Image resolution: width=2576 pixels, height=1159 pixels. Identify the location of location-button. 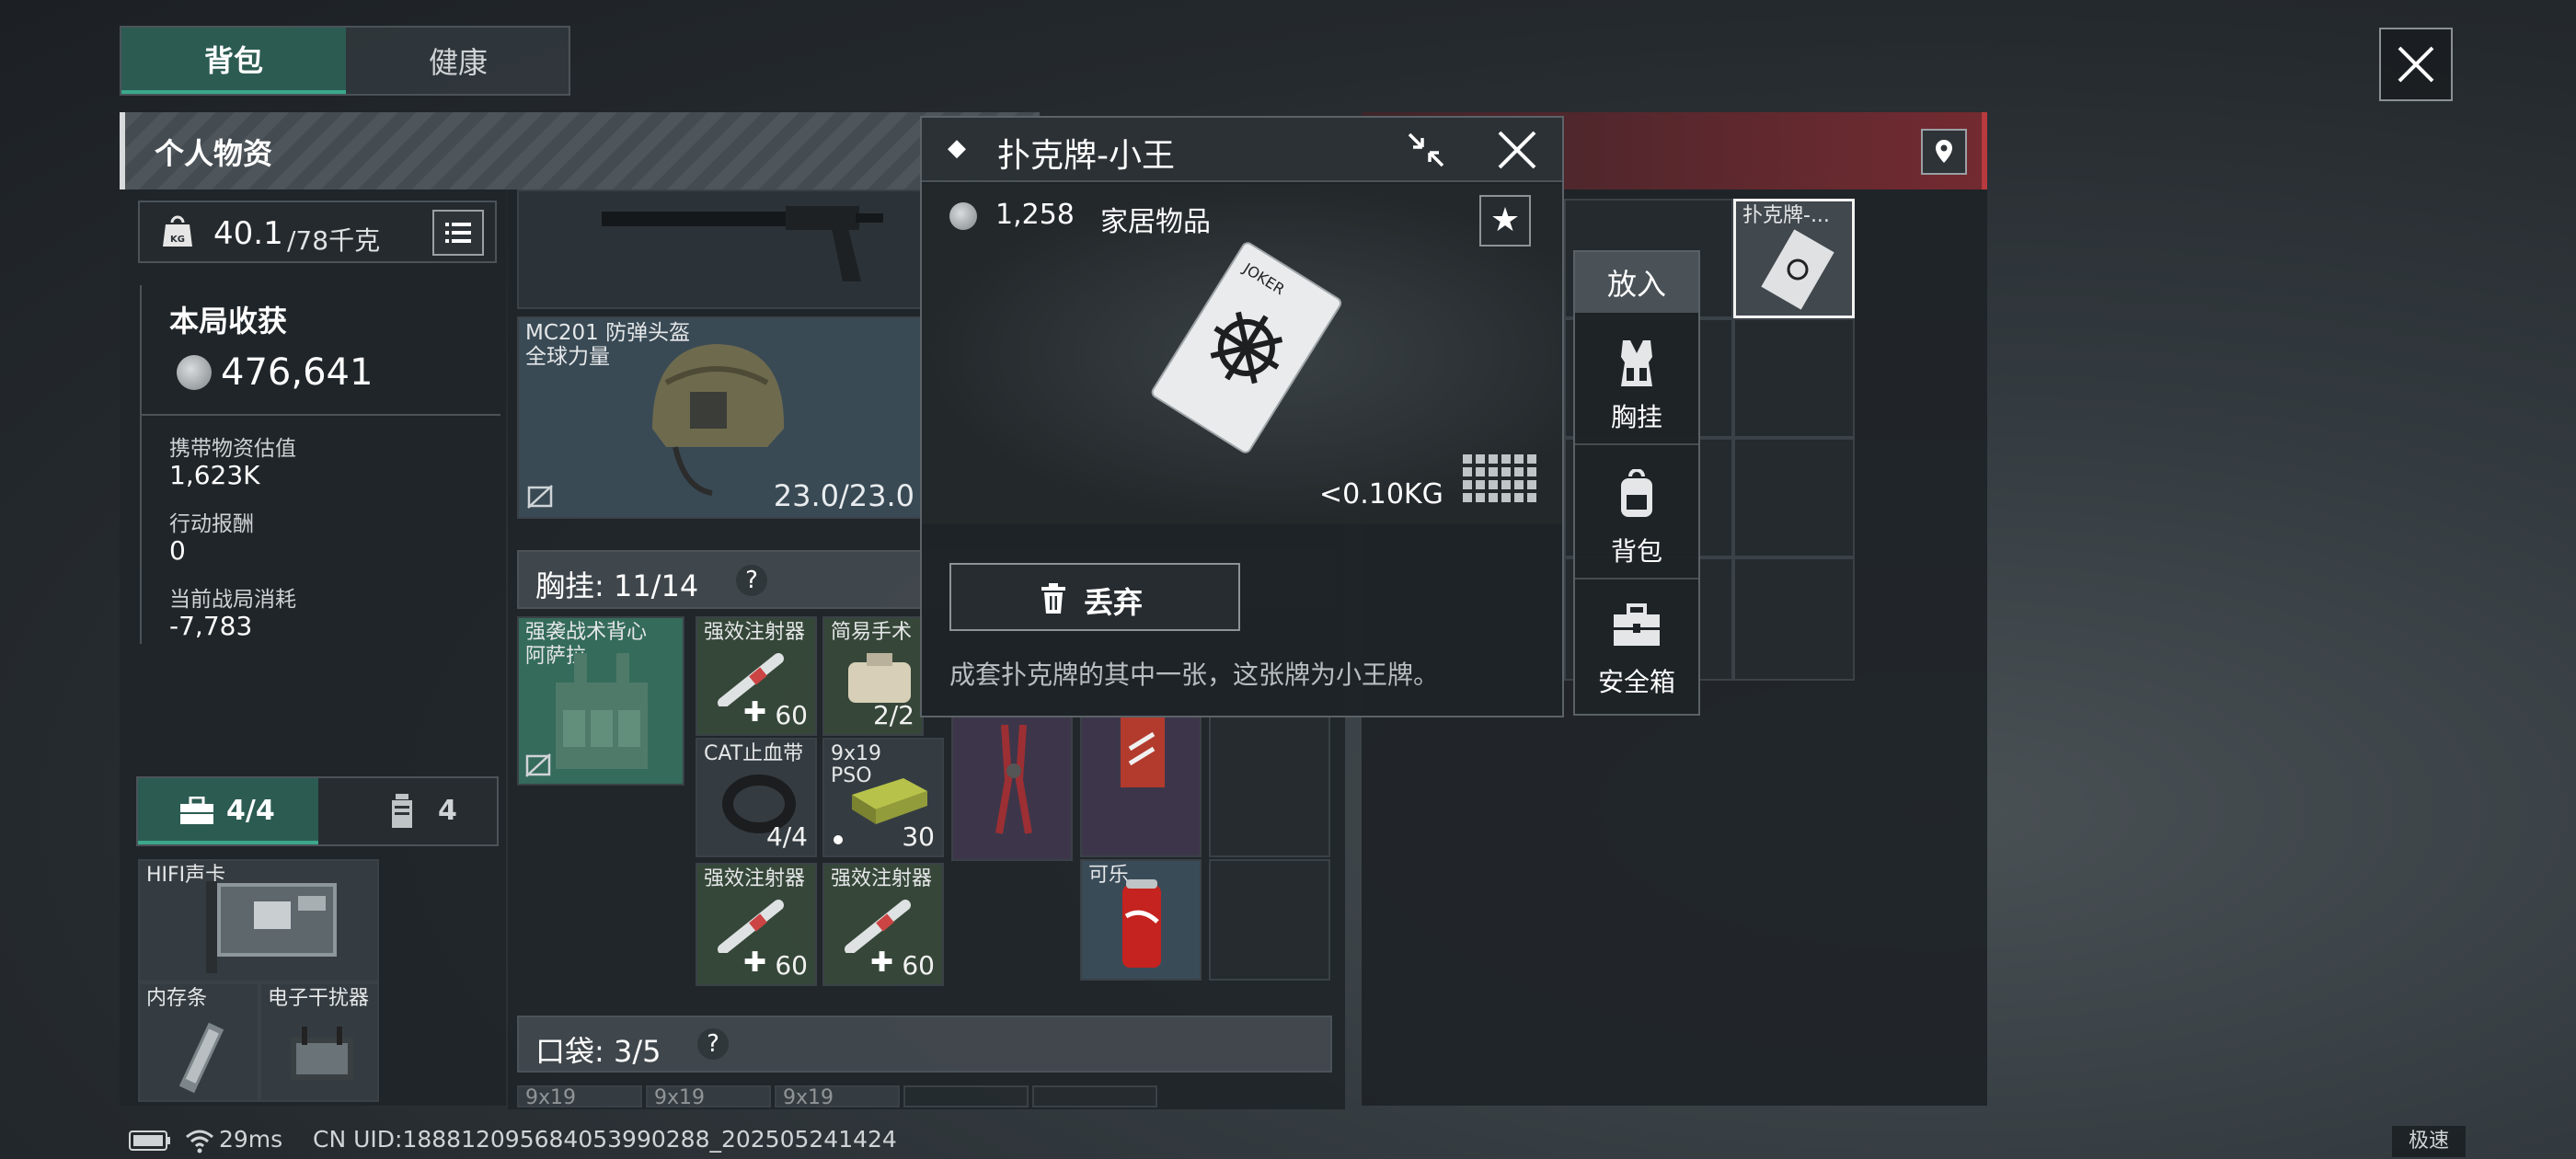
(1944, 152).